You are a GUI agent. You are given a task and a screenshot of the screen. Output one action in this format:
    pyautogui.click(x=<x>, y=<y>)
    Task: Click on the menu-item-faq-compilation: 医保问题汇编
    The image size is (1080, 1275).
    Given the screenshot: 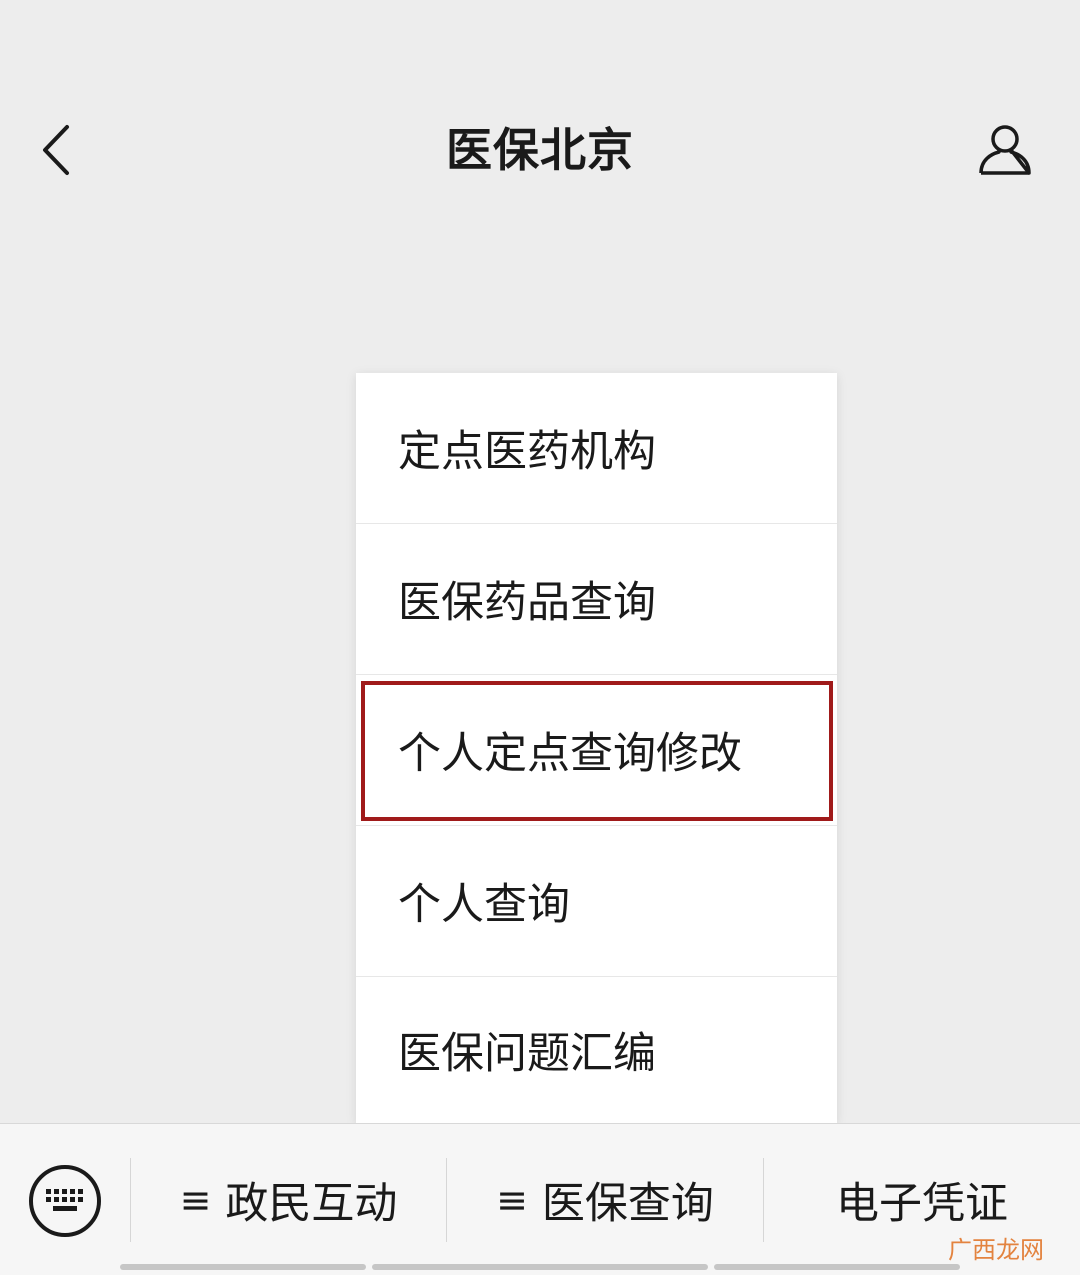 What is the action you would take?
    pyautogui.click(x=596, y=1050)
    